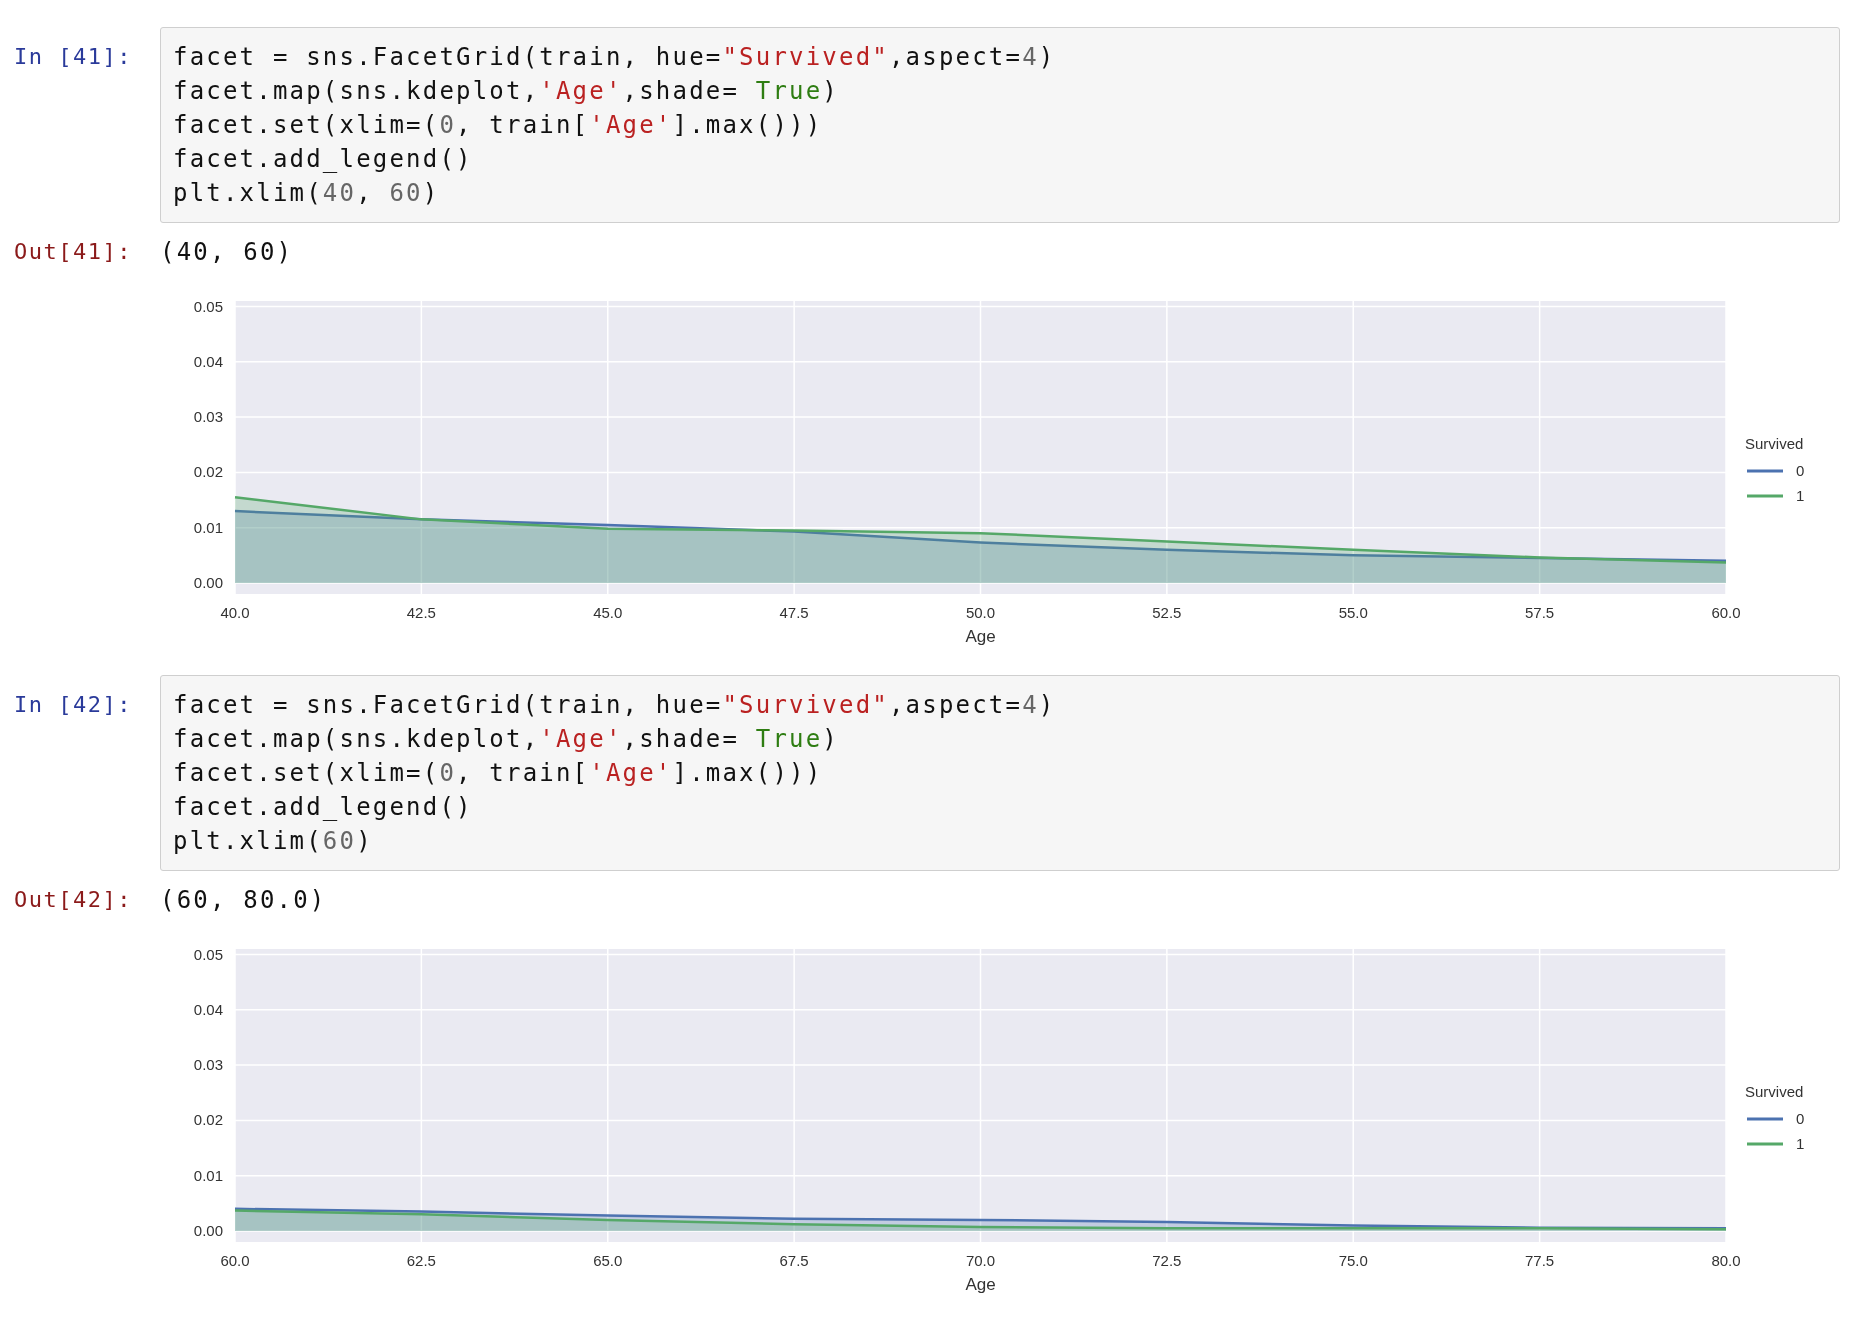 The height and width of the screenshot is (1332, 1874). I want to click on x-tick-label: 80.0, so click(1726, 1260).